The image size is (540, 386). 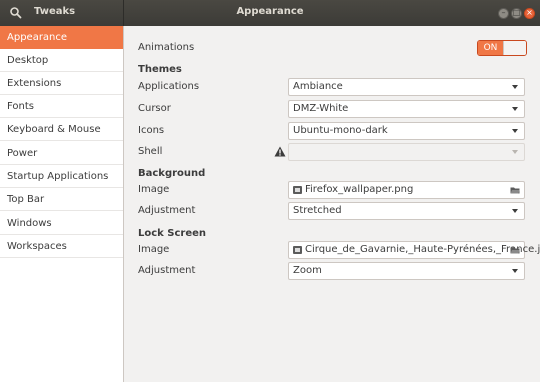 I want to click on search-icon, so click(x=16, y=13).